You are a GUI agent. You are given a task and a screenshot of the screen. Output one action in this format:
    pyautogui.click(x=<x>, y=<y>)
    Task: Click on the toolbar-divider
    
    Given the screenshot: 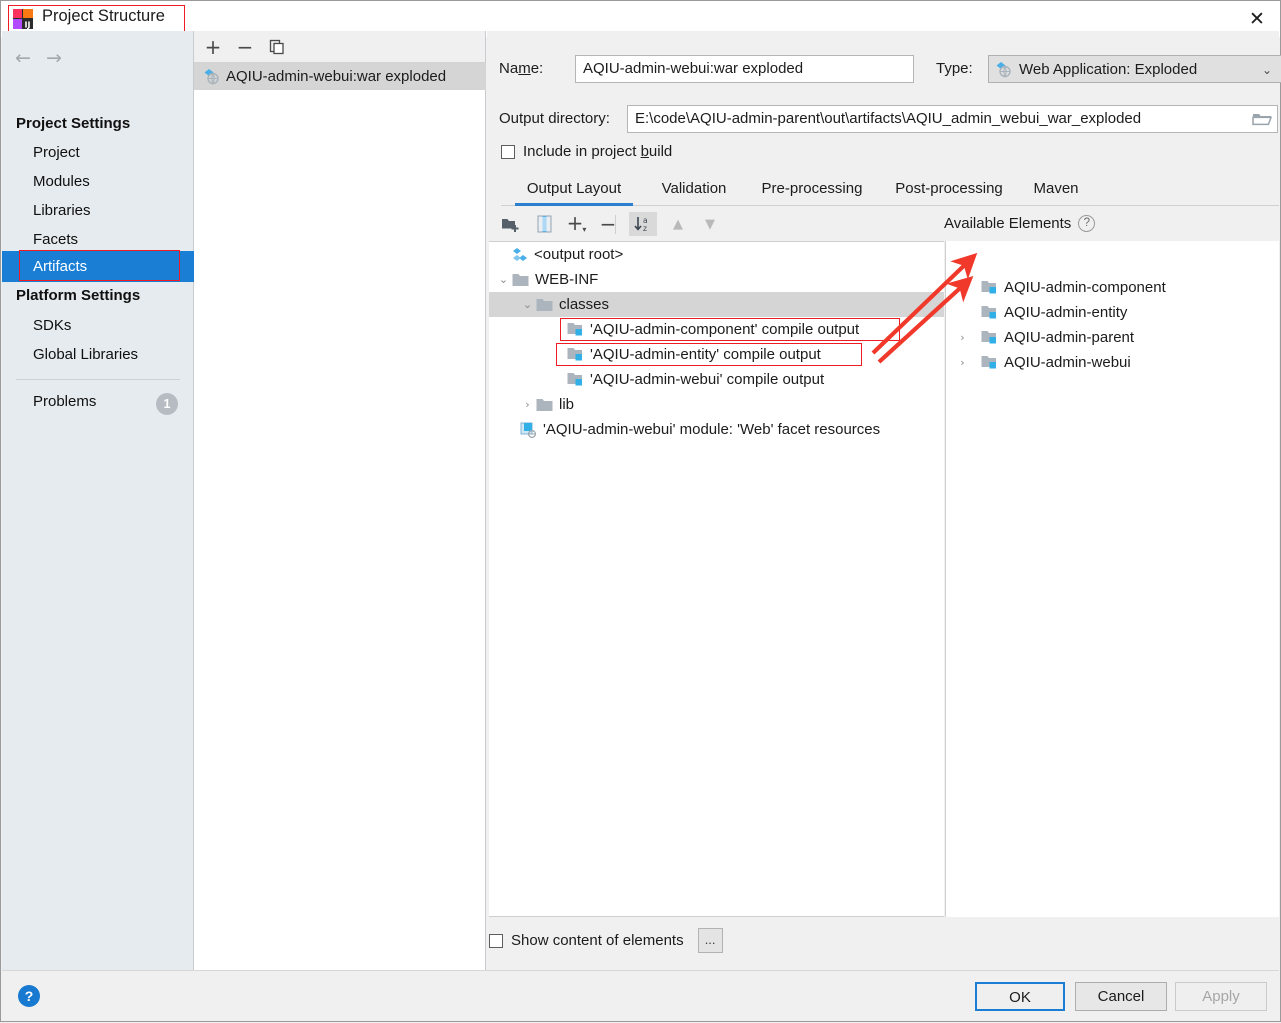 What is the action you would take?
    pyautogui.click(x=615, y=224)
    